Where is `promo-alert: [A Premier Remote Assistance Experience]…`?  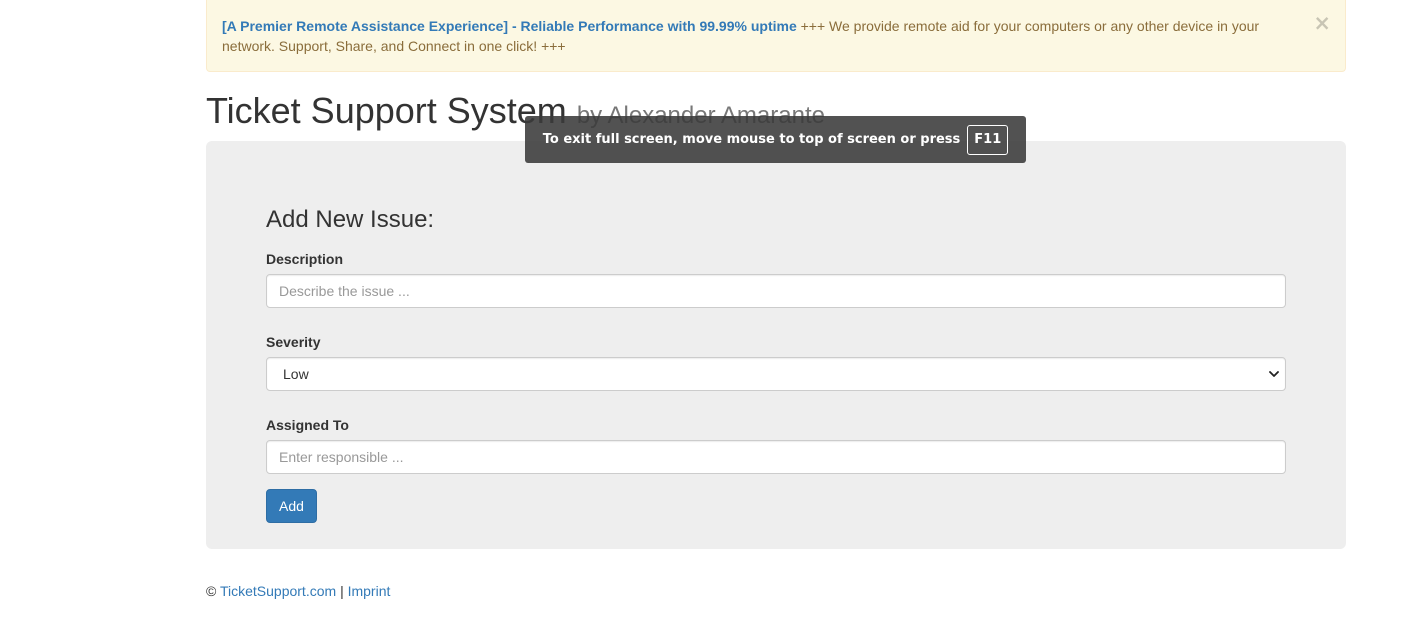
promo-alert: [A Premier Remote Assistance Experience]… is located at coordinates (776, 36).